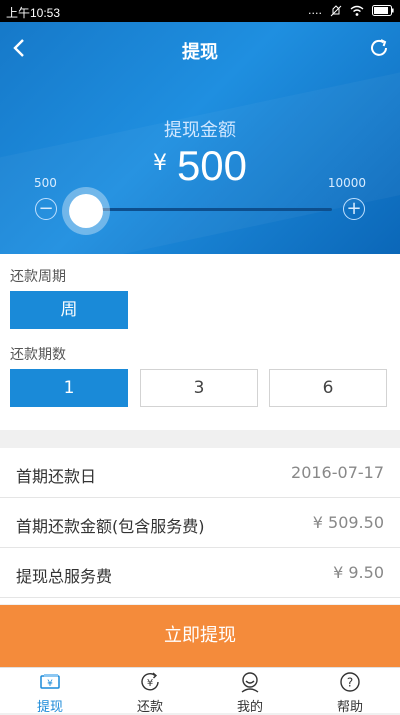 The width and height of the screenshot is (400, 715). I want to click on slider-knob-center, so click(86, 211).